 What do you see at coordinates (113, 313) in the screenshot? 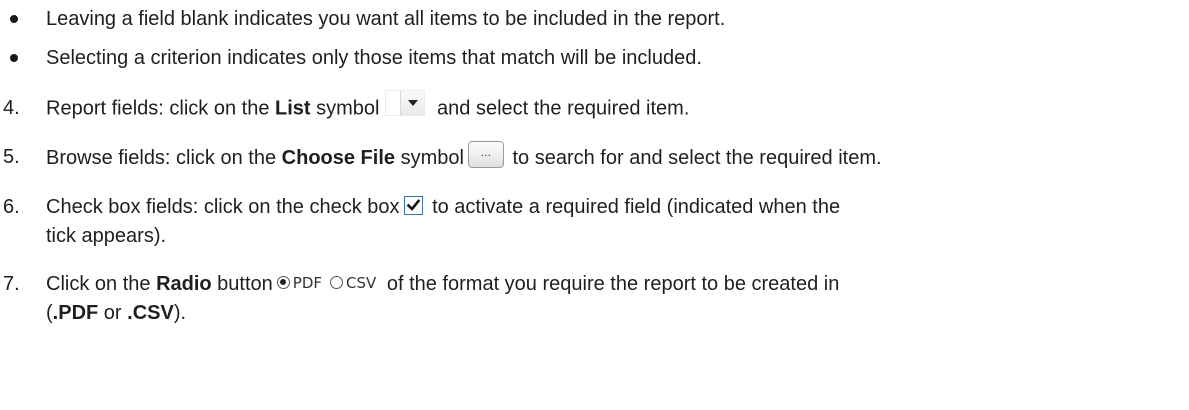
I see `step-text-part: or` at bounding box center [113, 313].